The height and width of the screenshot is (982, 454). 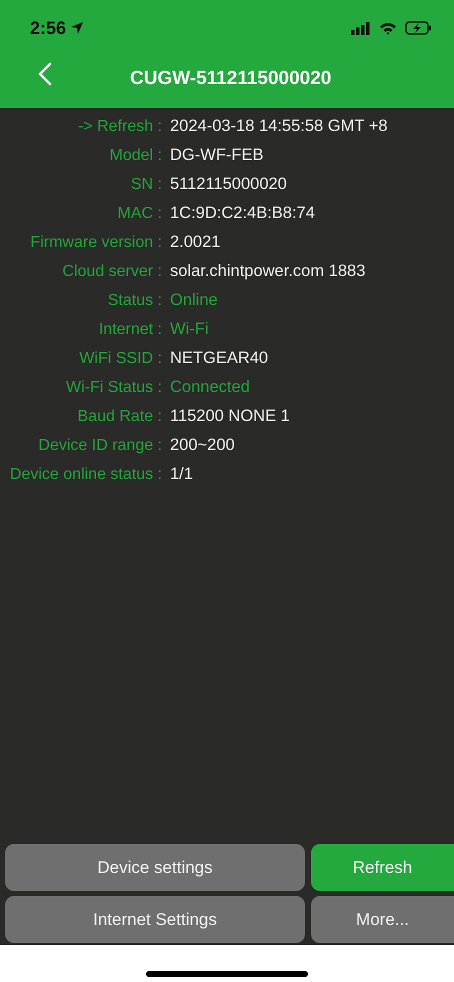 I want to click on page-title: CUGW-5112115000020, so click(x=231, y=78).